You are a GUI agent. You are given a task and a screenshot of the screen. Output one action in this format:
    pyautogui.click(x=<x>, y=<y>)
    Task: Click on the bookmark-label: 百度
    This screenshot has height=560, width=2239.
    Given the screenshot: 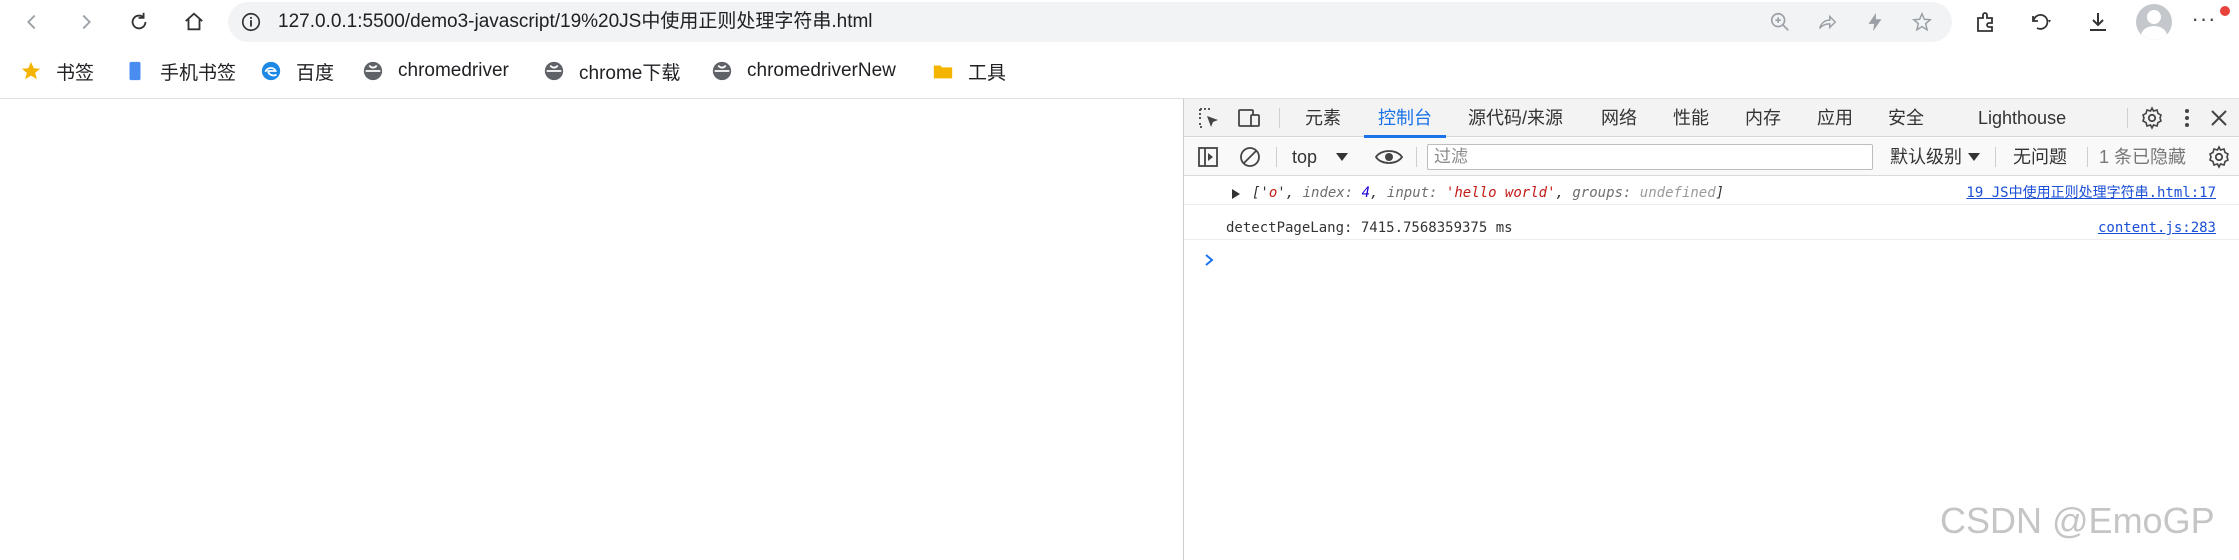 What is the action you would take?
    pyautogui.click(x=315, y=73)
    